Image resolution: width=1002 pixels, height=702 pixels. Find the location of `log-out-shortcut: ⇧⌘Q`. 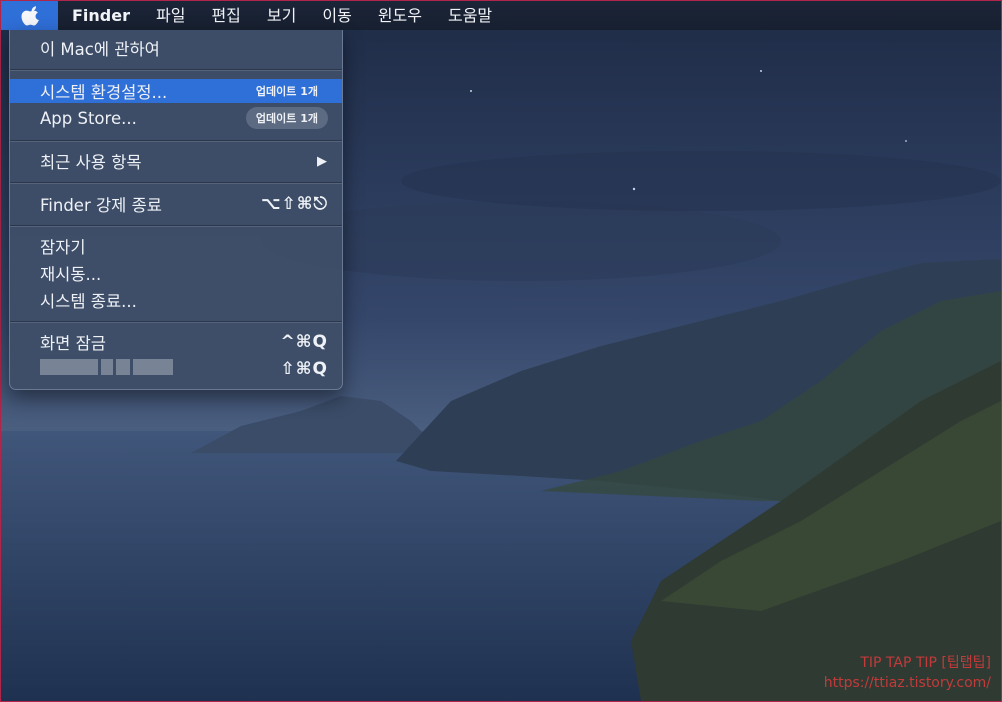

log-out-shortcut: ⇧⌘Q is located at coordinates (304, 369).